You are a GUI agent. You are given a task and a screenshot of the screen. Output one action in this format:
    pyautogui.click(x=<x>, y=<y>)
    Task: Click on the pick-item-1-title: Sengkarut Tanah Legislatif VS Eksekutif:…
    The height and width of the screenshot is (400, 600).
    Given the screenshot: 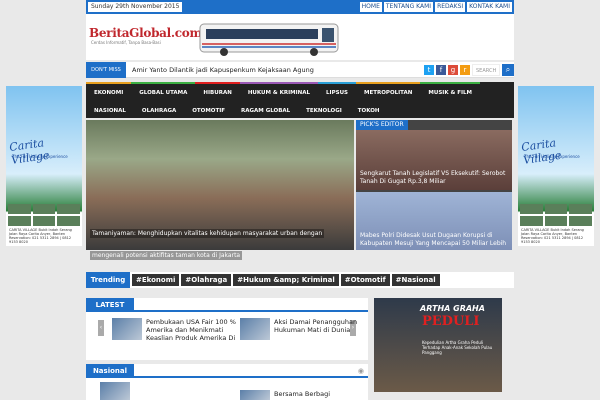 What is the action you would take?
    pyautogui.click(x=434, y=178)
    